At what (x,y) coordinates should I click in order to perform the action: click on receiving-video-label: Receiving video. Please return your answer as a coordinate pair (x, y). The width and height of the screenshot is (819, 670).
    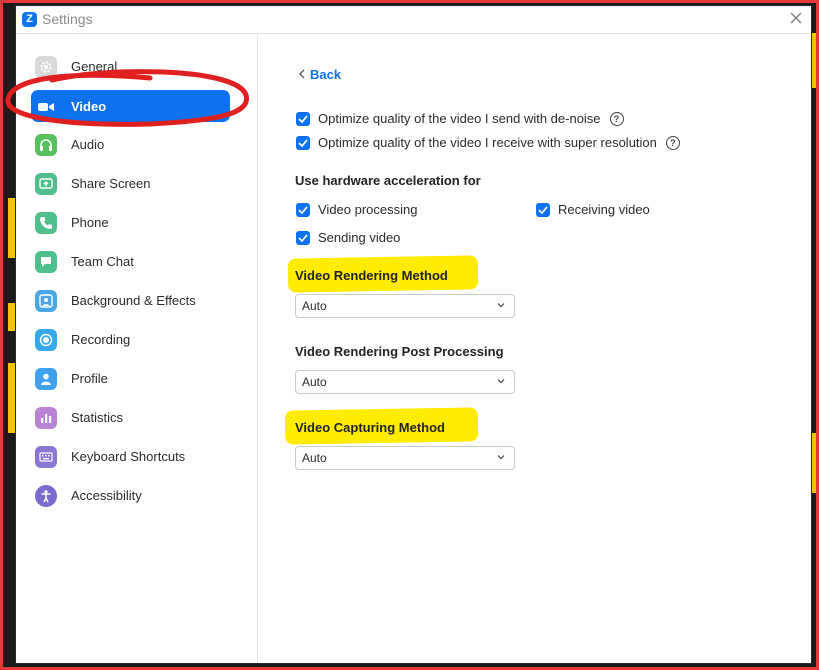
    Looking at the image, I should click on (604, 209).